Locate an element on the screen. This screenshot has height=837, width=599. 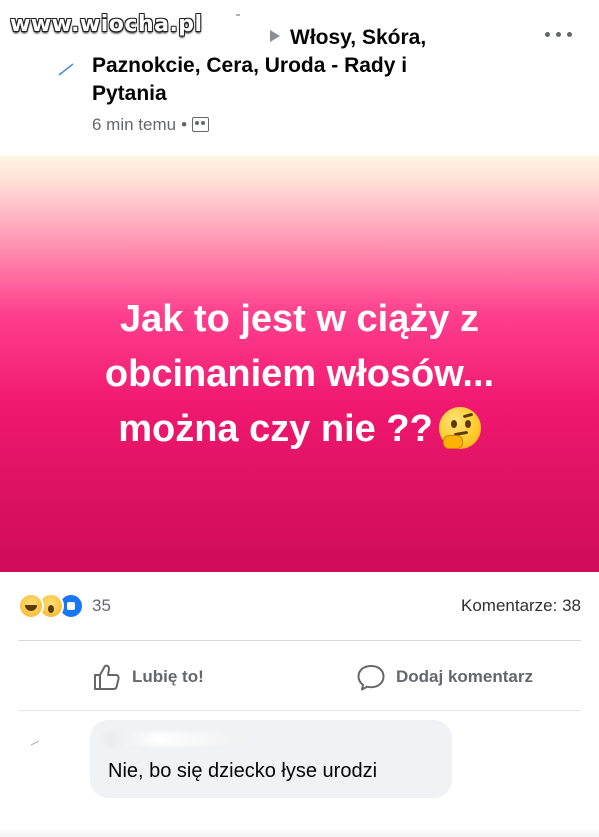
thumbs-up-icon is located at coordinates (107, 677).